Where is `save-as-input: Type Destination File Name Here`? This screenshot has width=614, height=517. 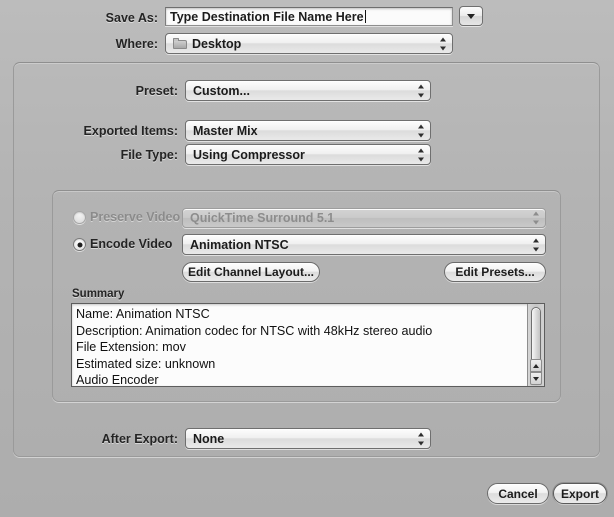 save-as-input: Type Destination File Name Here is located at coordinates (309, 16).